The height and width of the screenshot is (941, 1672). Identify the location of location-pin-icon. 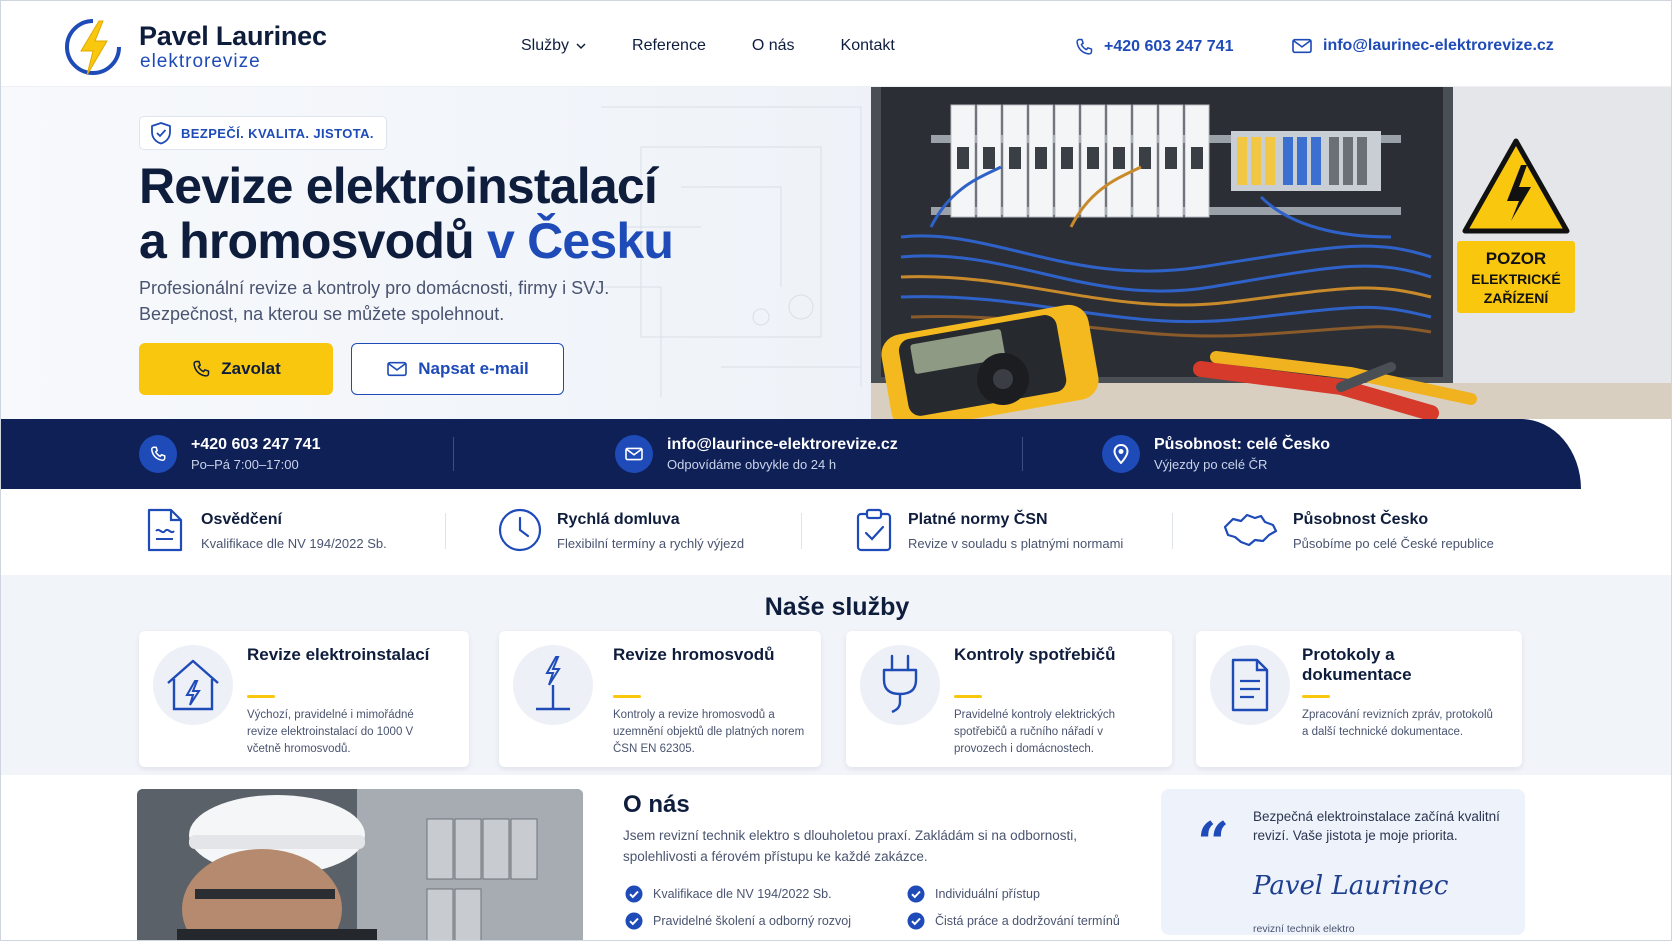
(1121, 454).